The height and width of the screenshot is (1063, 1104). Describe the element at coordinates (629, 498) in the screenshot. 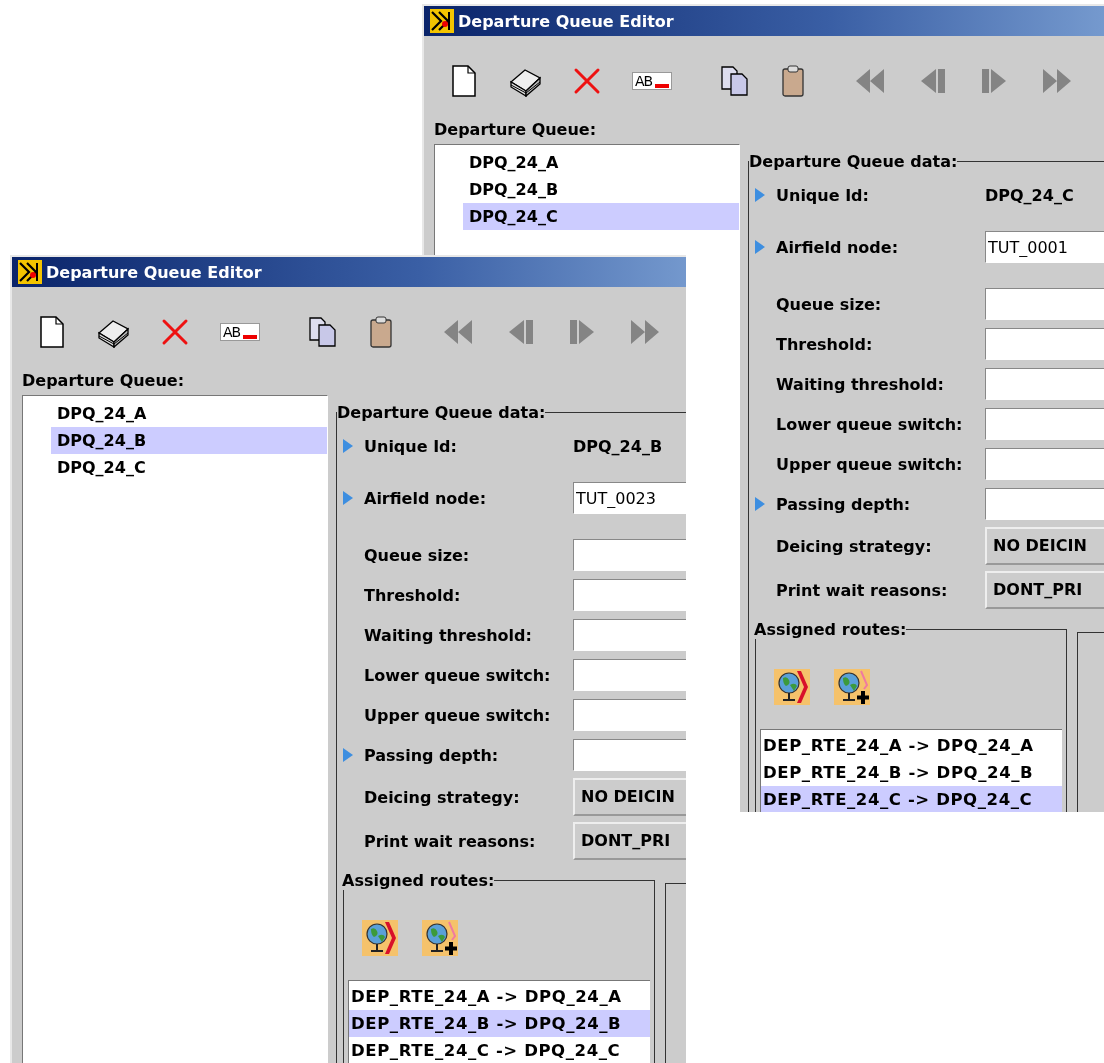

I see `input-field: TUT_0023` at that location.